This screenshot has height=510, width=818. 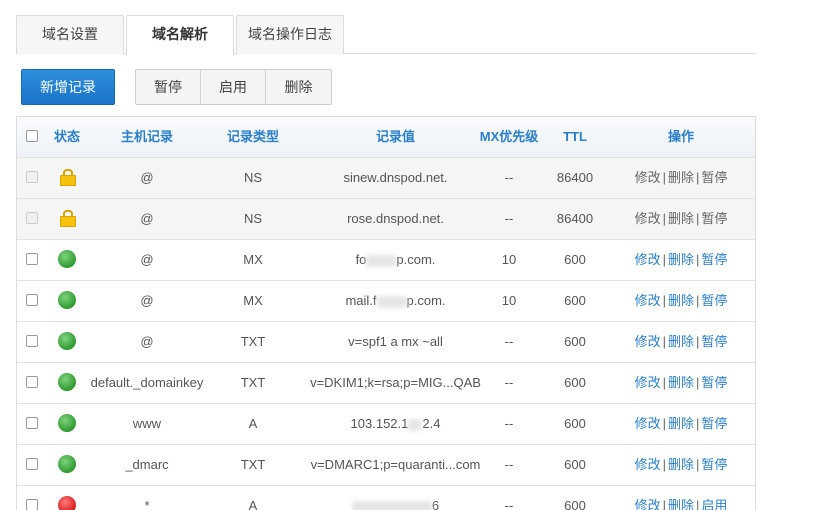 What do you see at coordinates (395, 465) in the screenshot?
I see `value-cell: v=DMARC1;p=quaranti...com` at bounding box center [395, 465].